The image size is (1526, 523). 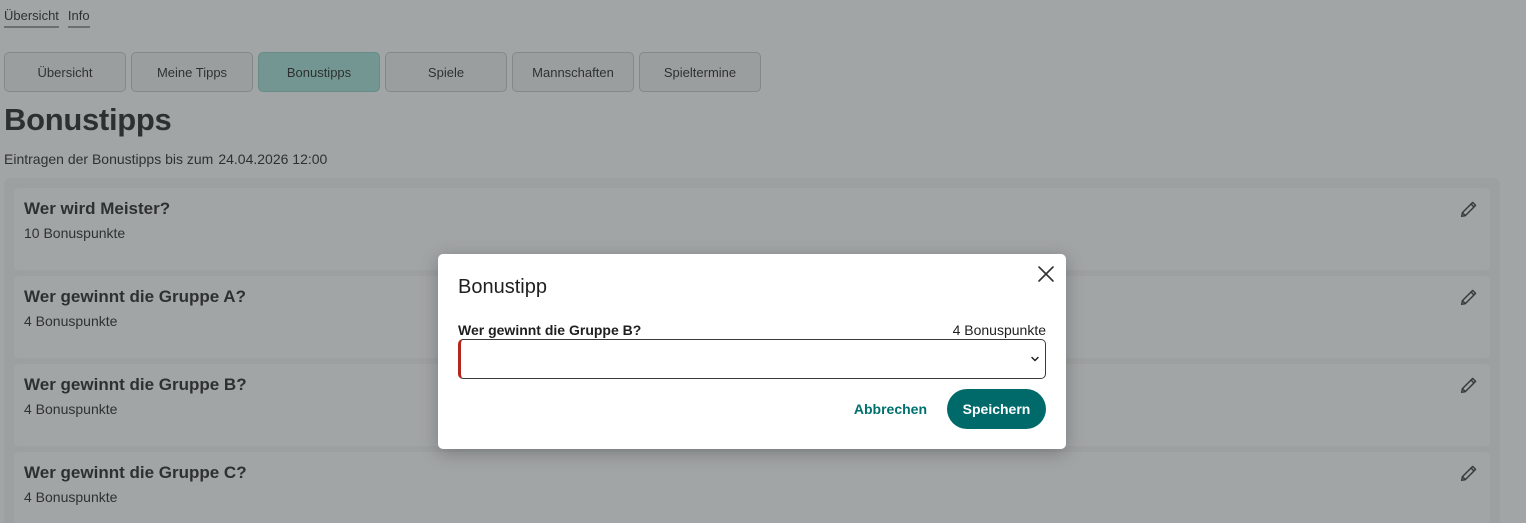 I want to click on field-label: Wer gewinnt die Gruppe B?, so click(x=550, y=330).